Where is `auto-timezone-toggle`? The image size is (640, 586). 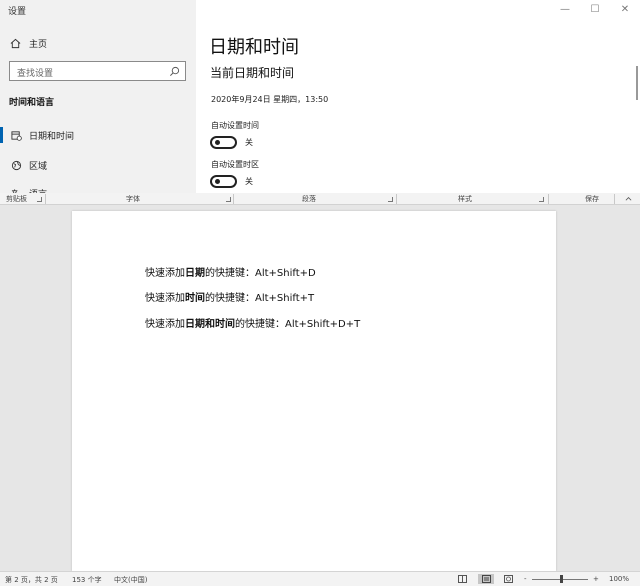
auto-timezone-toggle is located at coordinates (223, 181).